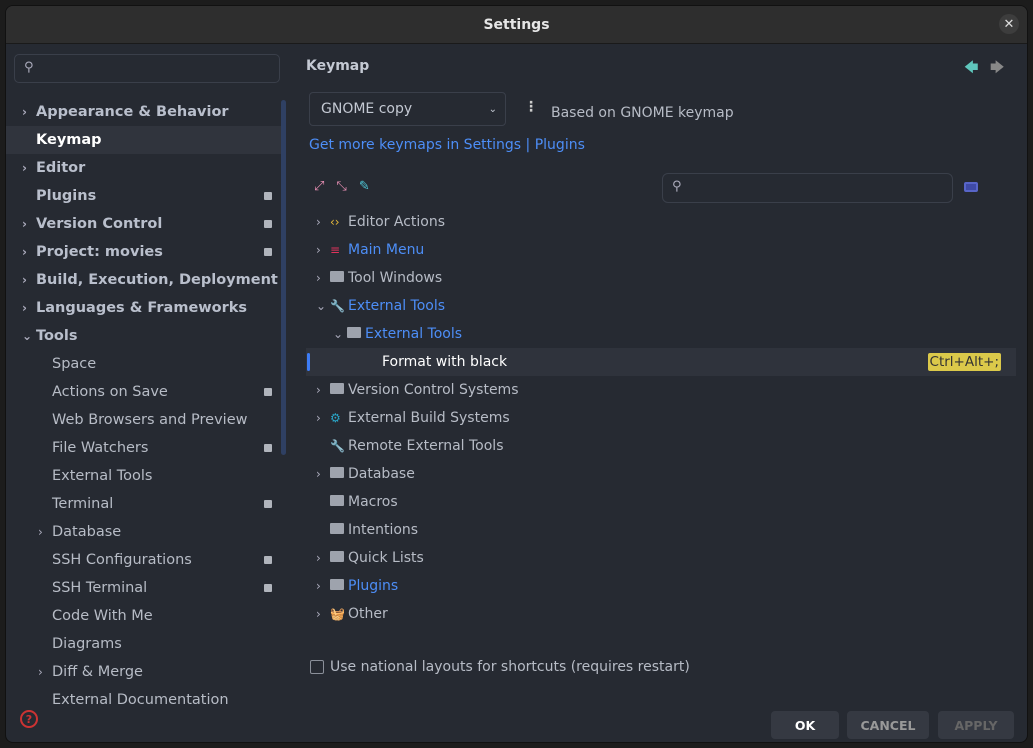  What do you see at coordinates (976, 725) in the screenshot?
I see `apply-button: APPLY` at bounding box center [976, 725].